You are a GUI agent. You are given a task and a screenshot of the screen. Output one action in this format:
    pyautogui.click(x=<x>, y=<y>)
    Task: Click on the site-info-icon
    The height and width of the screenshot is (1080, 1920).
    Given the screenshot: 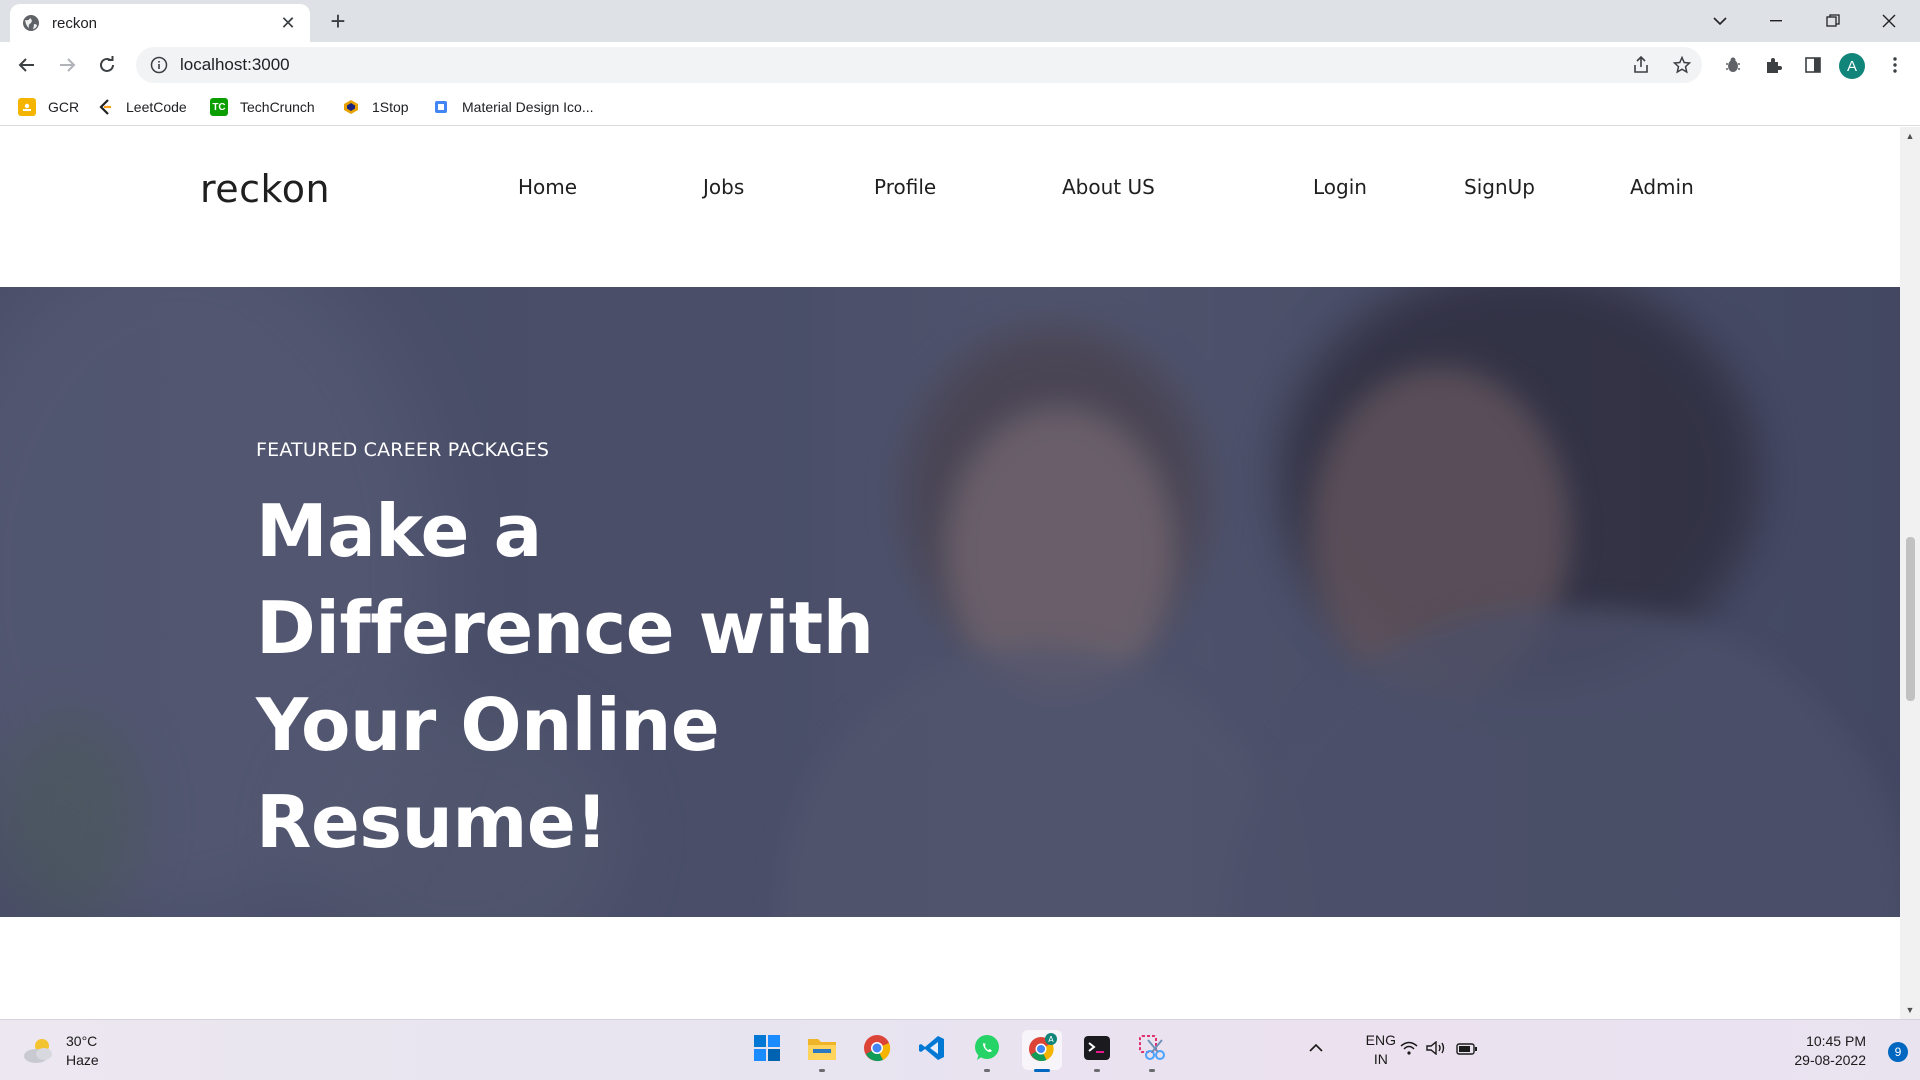 What is the action you would take?
    pyautogui.click(x=159, y=65)
    